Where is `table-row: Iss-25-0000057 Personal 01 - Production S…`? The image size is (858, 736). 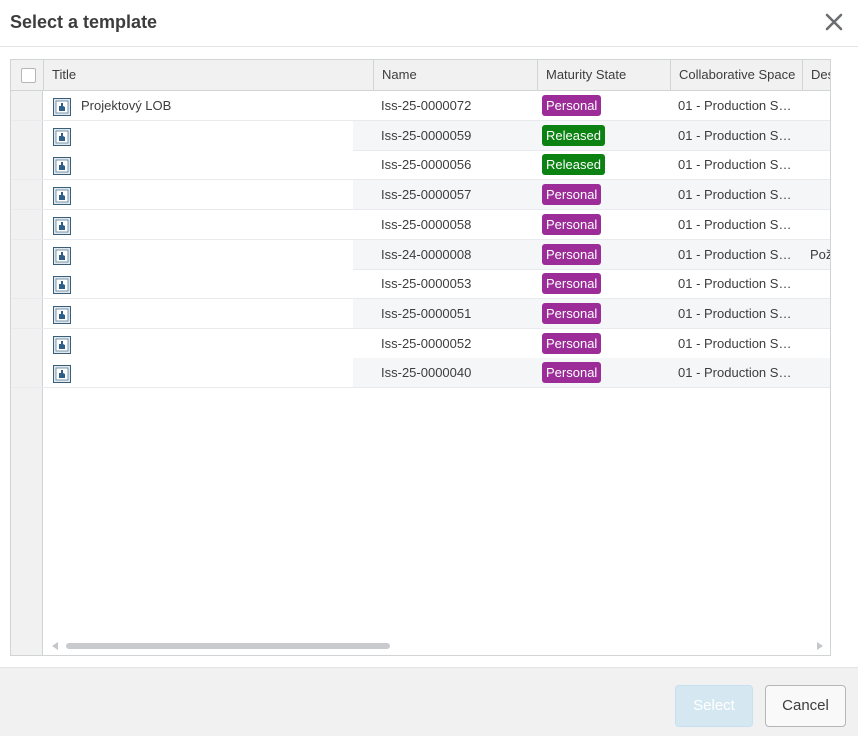
table-row: Iss-25-0000057 Personal 01 - Production S… is located at coordinates (420, 195).